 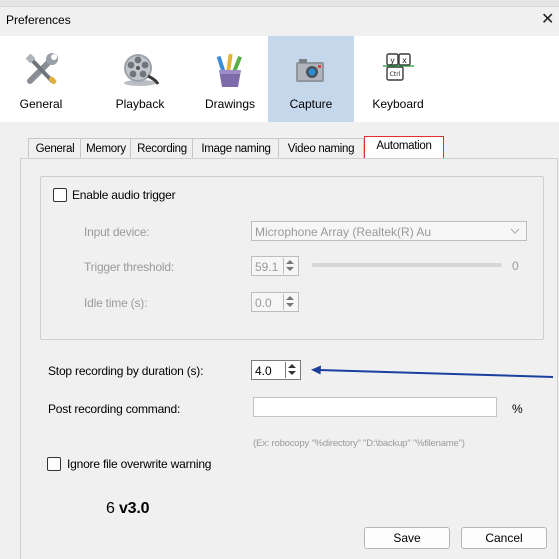 I want to click on idle-time-label: Idle time (s):, so click(x=116, y=303).